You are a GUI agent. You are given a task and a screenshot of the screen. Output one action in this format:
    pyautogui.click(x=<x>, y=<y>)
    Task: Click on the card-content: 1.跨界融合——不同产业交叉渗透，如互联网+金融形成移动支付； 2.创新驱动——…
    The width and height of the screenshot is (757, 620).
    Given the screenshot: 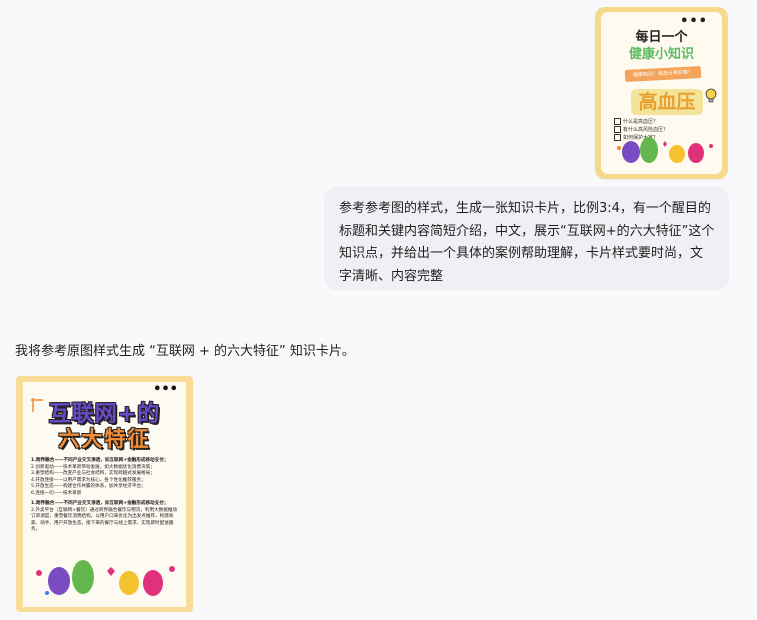 What is the action you would take?
    pyautogui.click(x=105, y=496)
    